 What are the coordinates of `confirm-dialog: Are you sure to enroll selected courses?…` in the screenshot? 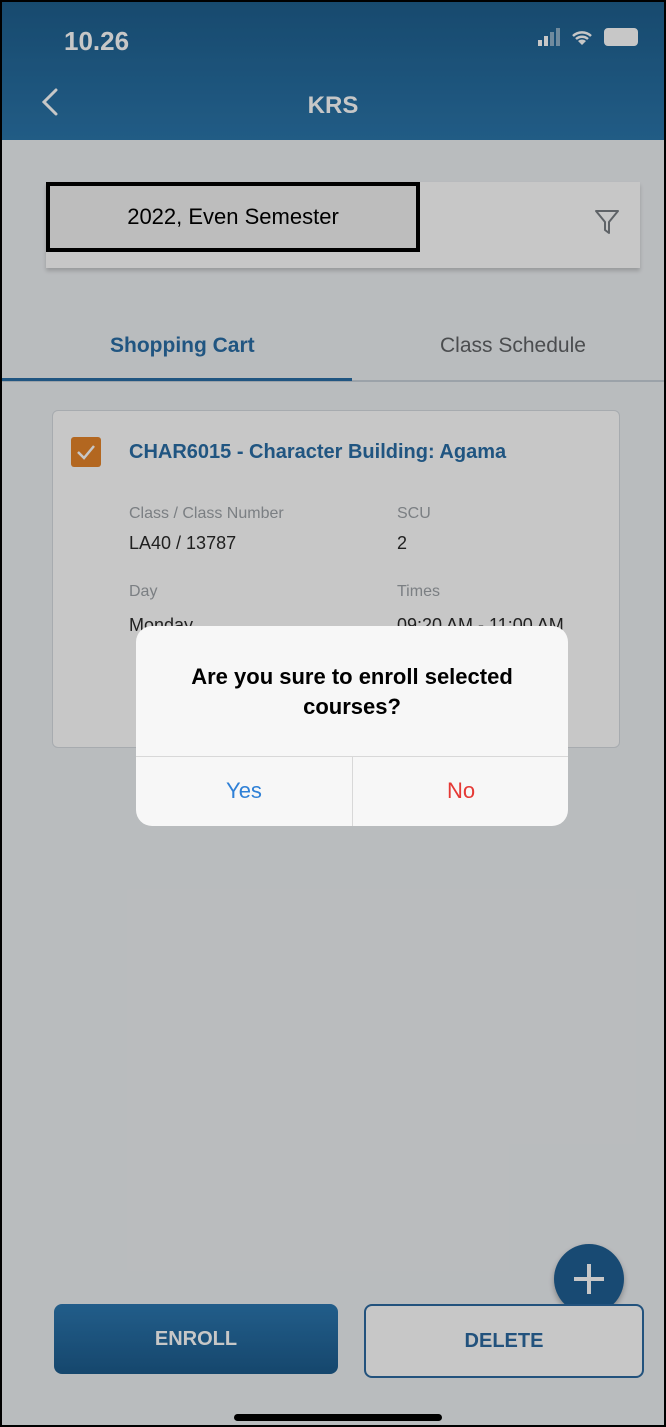 It's located at (352, 726).